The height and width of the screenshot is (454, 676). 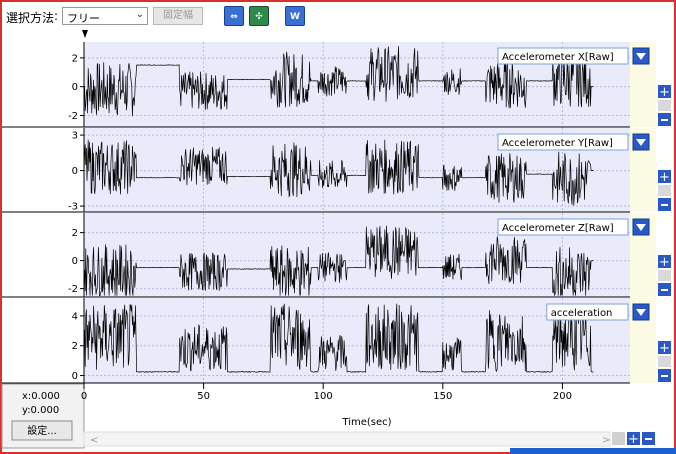 What do you see at coordinates (582, 313) in the screenshot?
I see `series-legend-label: acceleration` at bounding box center [582, 313].